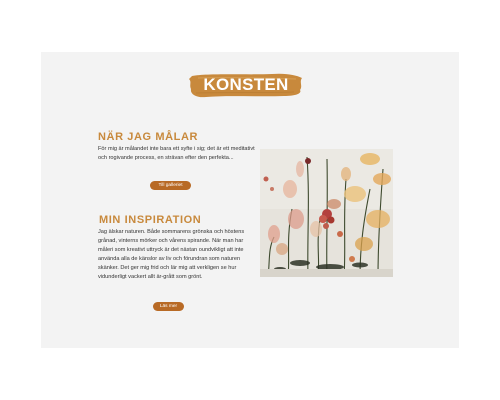 This screenshot has width=500, height=400. What do you see at coordinates (168, 306) in the screenshot?
I see `read-more-button: Läs mer` at bounding box center [168, 306].